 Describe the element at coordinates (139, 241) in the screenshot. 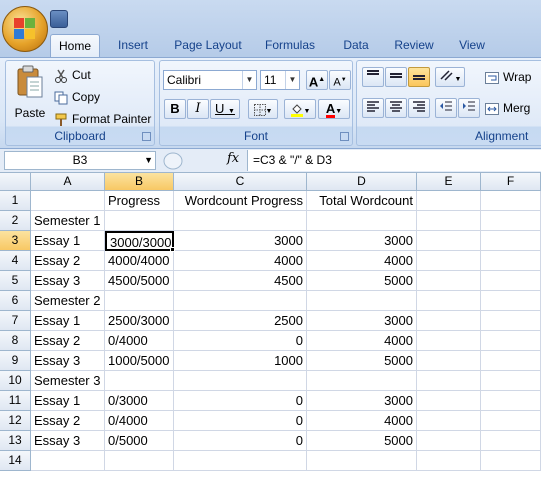

I see `cell-b3: 3000/3000` at that location.